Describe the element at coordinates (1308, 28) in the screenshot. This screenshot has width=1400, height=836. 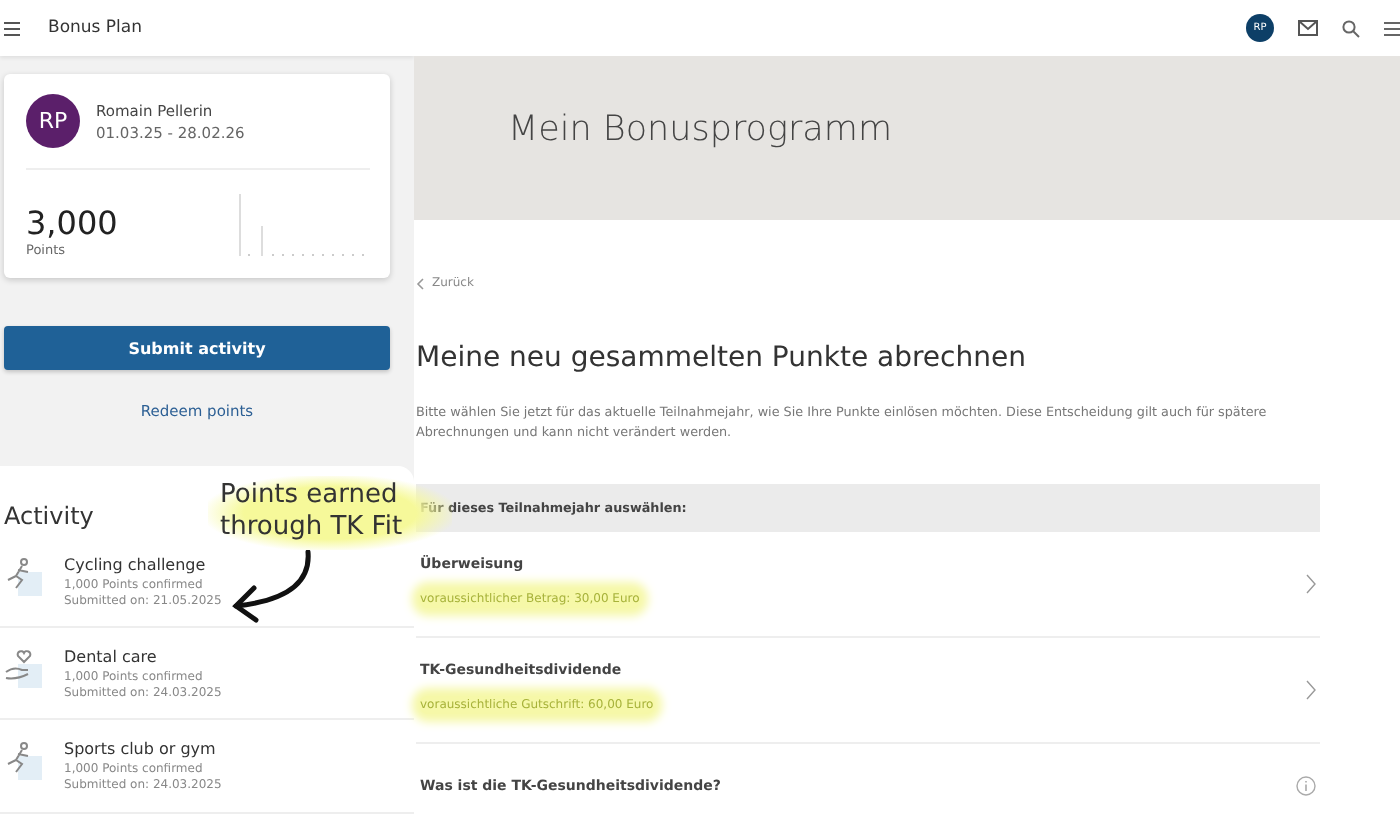
I see `mail-icon` at that location.